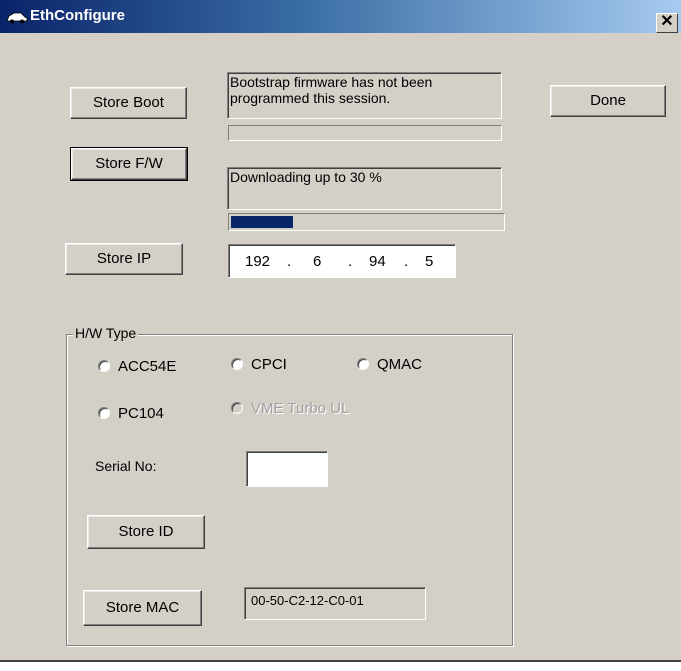 This screenshot has width=681, height=671. What do you see at coordinates (365, 133) in the screenshot?
I see `boot-progress-bar` at bounding box center [365, 133].